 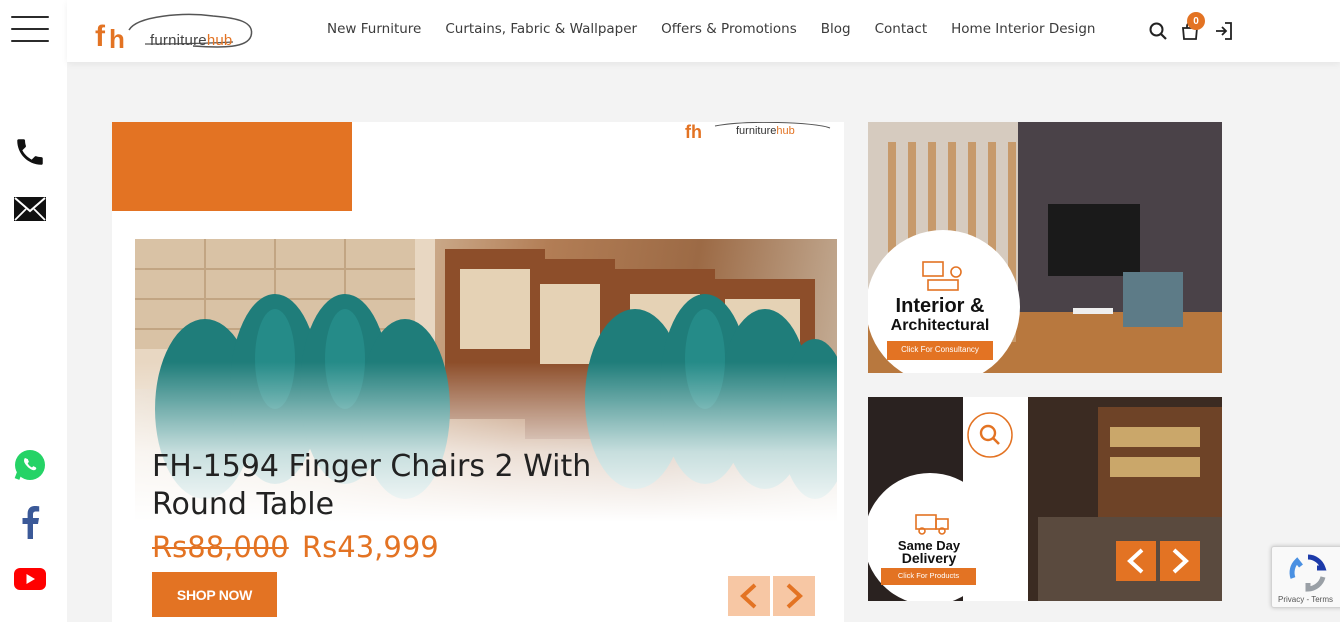 What do you see at coordinates (214, 594) in the screenshot?
I see `shop-now-button: SHOP NOW` at bounding box center [214, 594].